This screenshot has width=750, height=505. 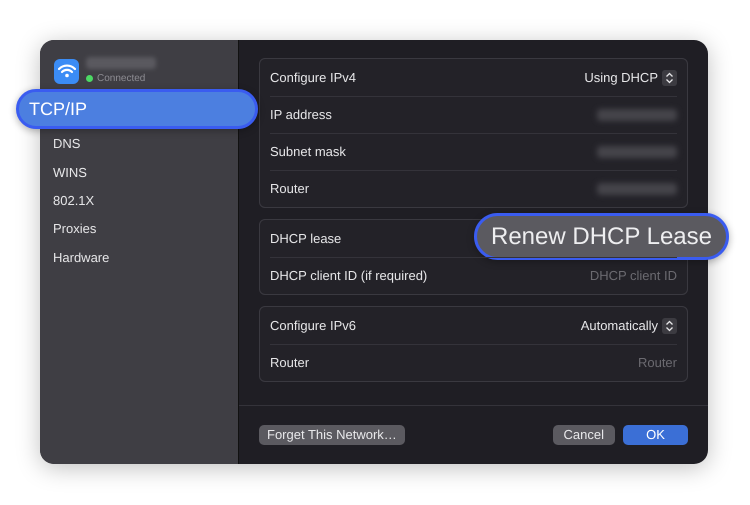 I want to click on wifi-icon, so click(x=66, y=71).